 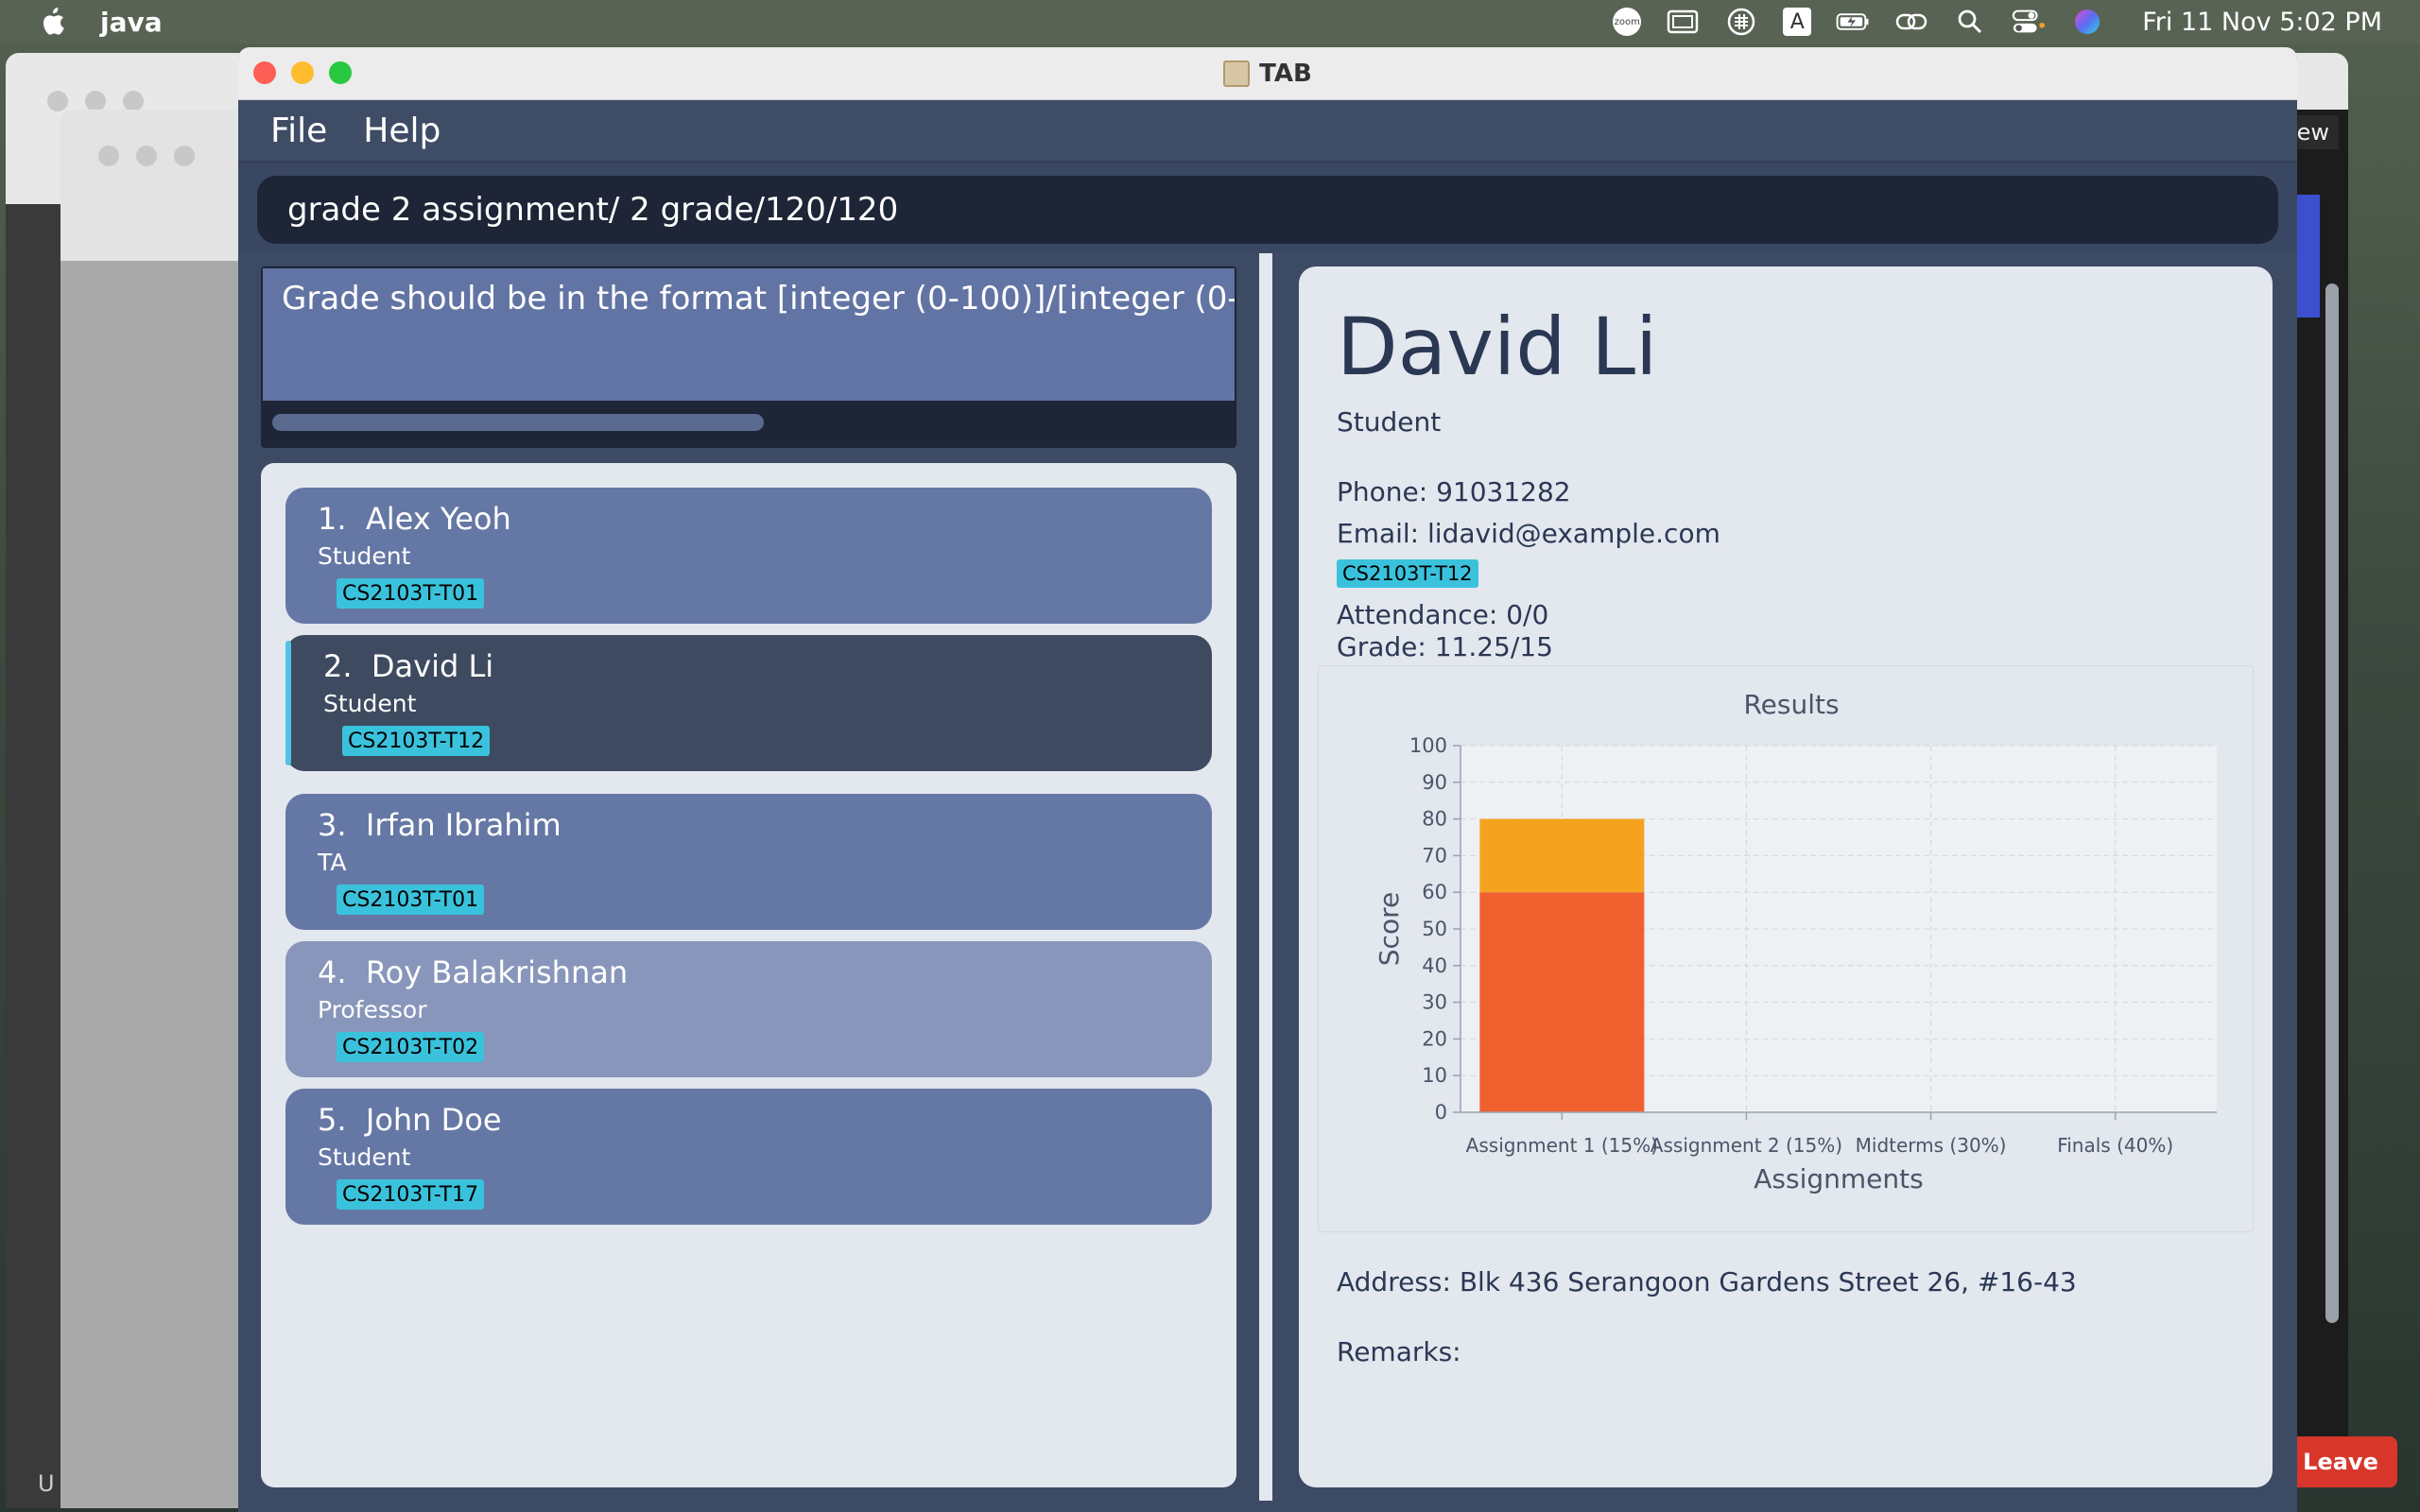 I want to click on person-name-text: John Doe, so click(x=433, y=1120).